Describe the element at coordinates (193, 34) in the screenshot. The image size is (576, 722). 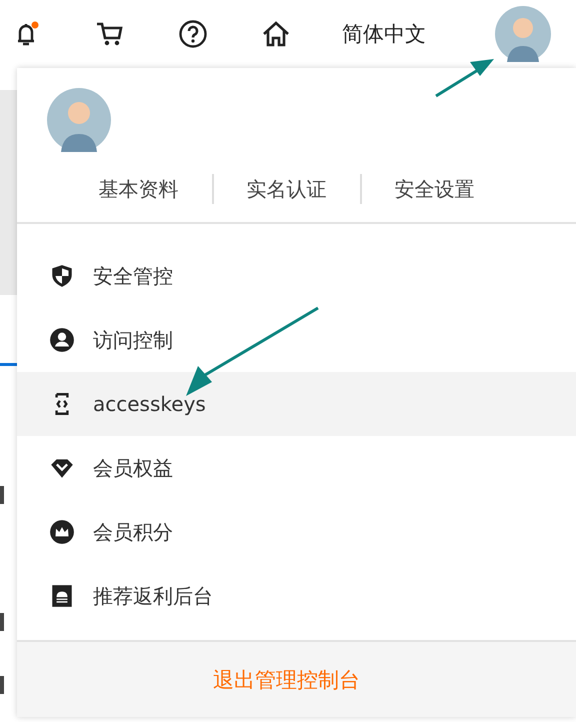
I see `help-icon` at that location.